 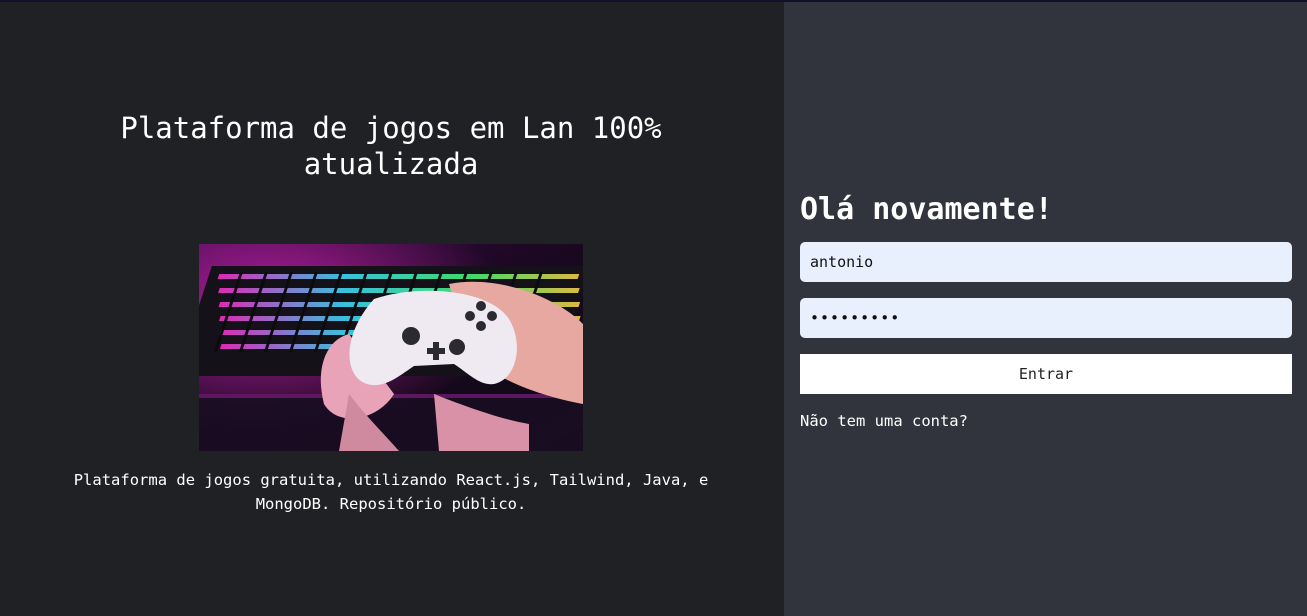 I want to click on gaming-photo-illustration, so click(x=391, y=347).